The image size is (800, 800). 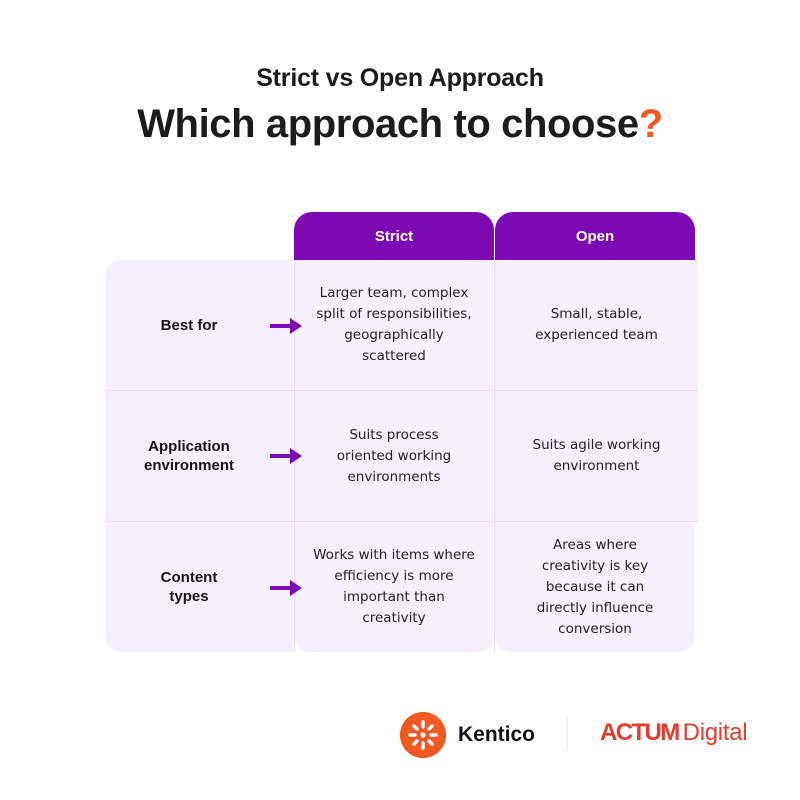 What do you see at coordinates (567, 734) in the screenshot?
I see `logo-divider` at bounding box center [567, 734].